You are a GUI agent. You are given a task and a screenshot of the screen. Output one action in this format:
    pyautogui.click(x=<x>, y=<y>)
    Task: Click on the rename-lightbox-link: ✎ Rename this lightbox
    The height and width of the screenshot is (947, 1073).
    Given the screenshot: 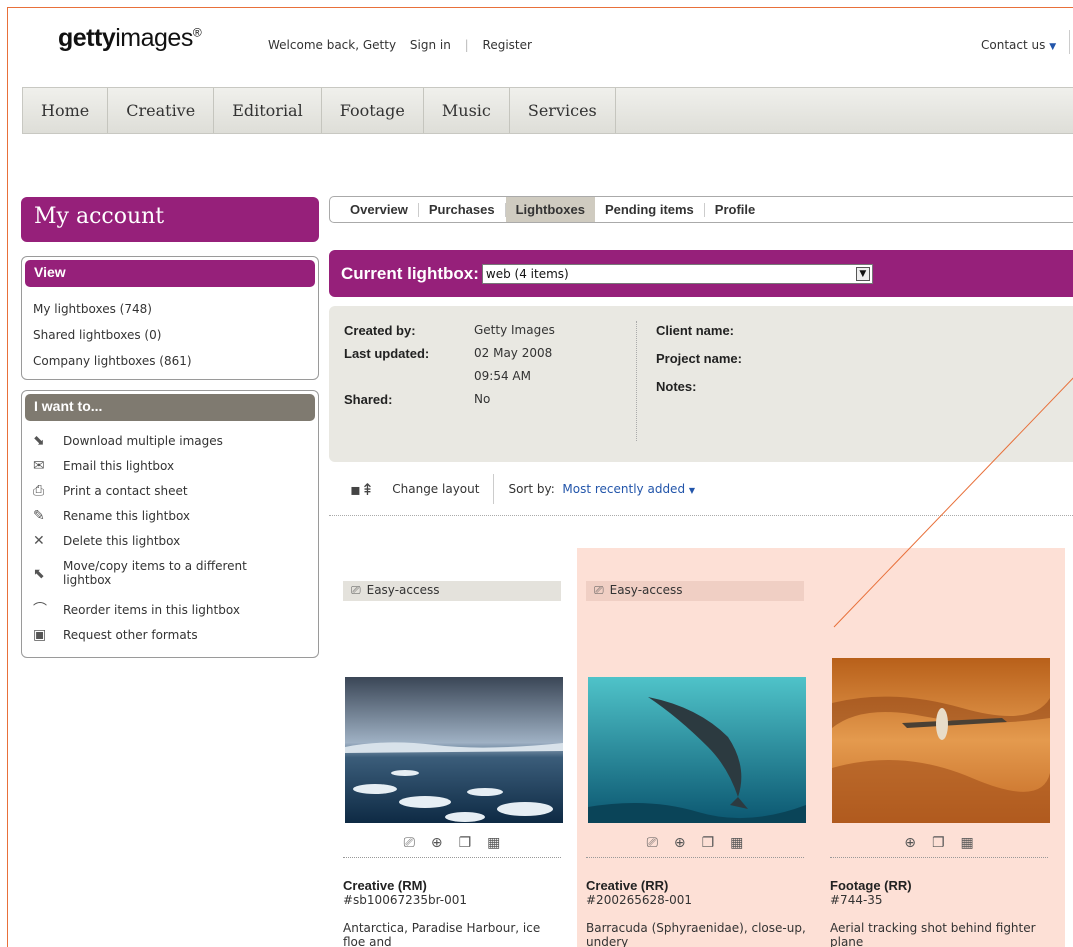 What is the action you would take?
    pyautogui.click(x=170, y=521)
    